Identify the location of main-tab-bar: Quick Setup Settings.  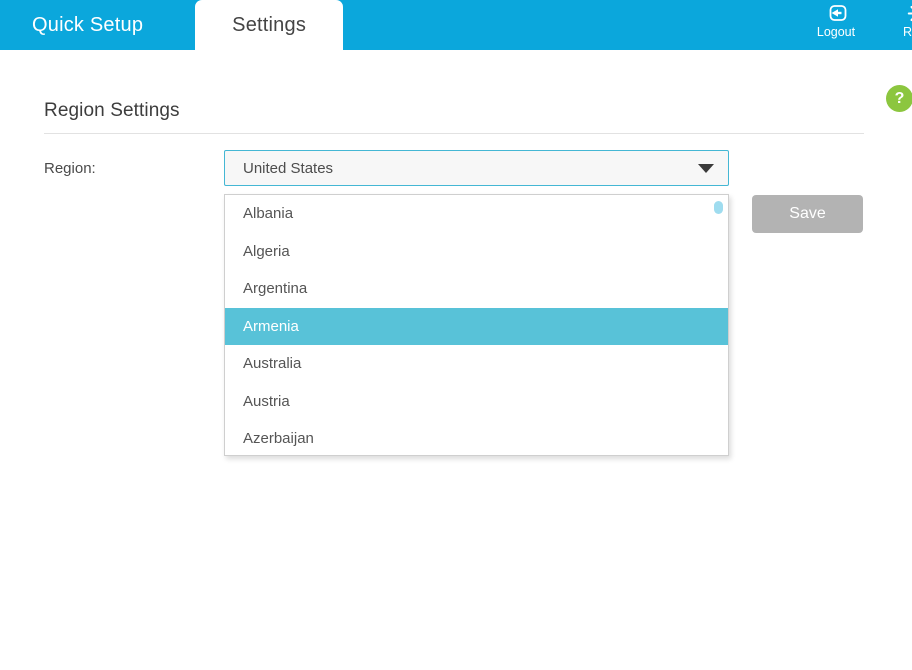
(172, 25).